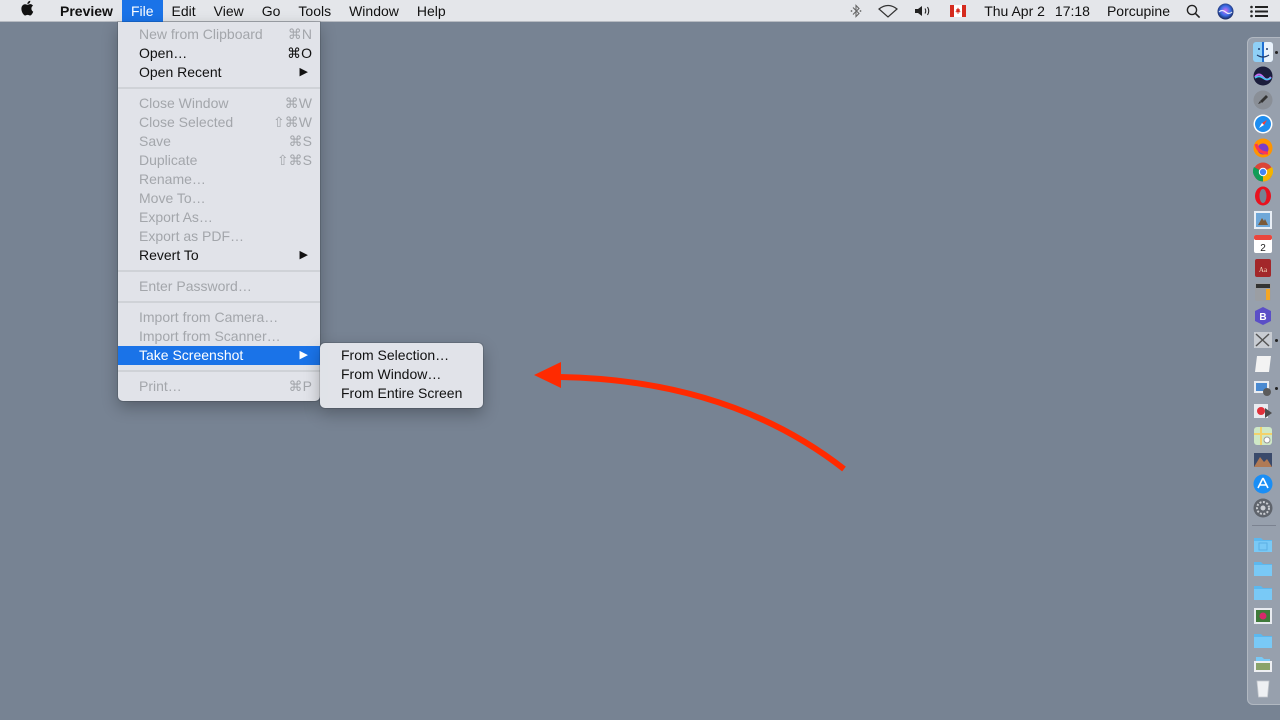 The height and width of the screenshot is (720, 1280). I want to click on bluetooth-icon, so click(856, 11).